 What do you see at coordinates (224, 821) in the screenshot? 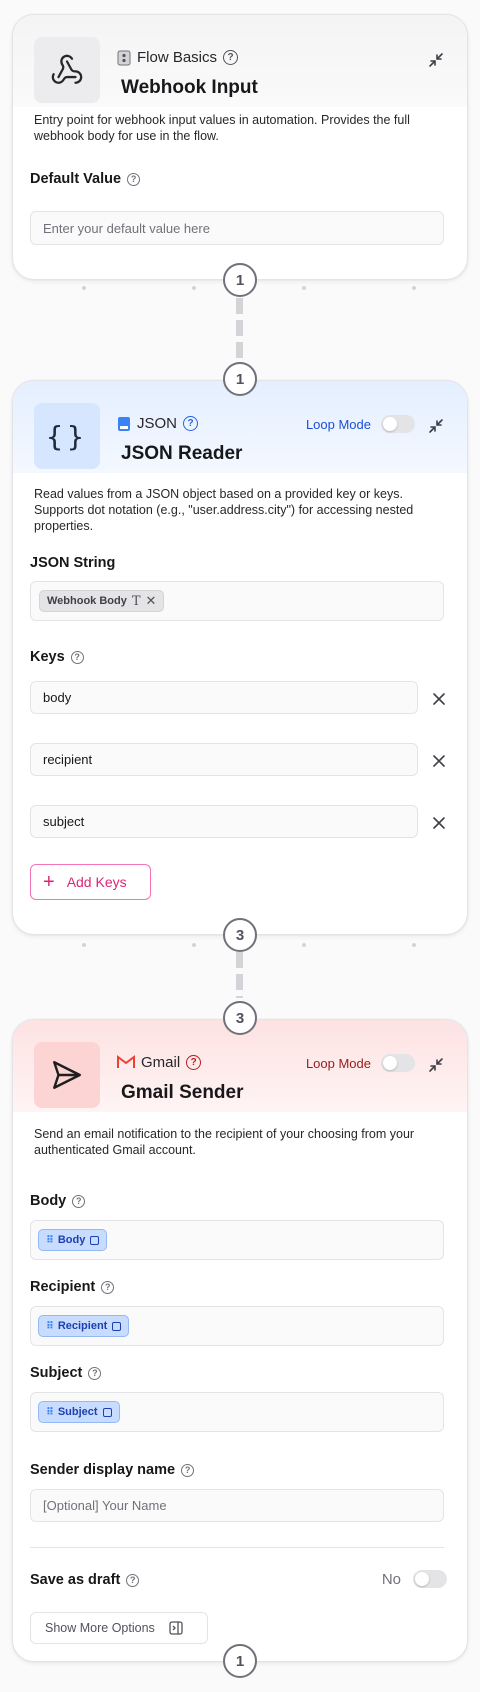
I see `key-input: subject` at bounding box center [224, 821].